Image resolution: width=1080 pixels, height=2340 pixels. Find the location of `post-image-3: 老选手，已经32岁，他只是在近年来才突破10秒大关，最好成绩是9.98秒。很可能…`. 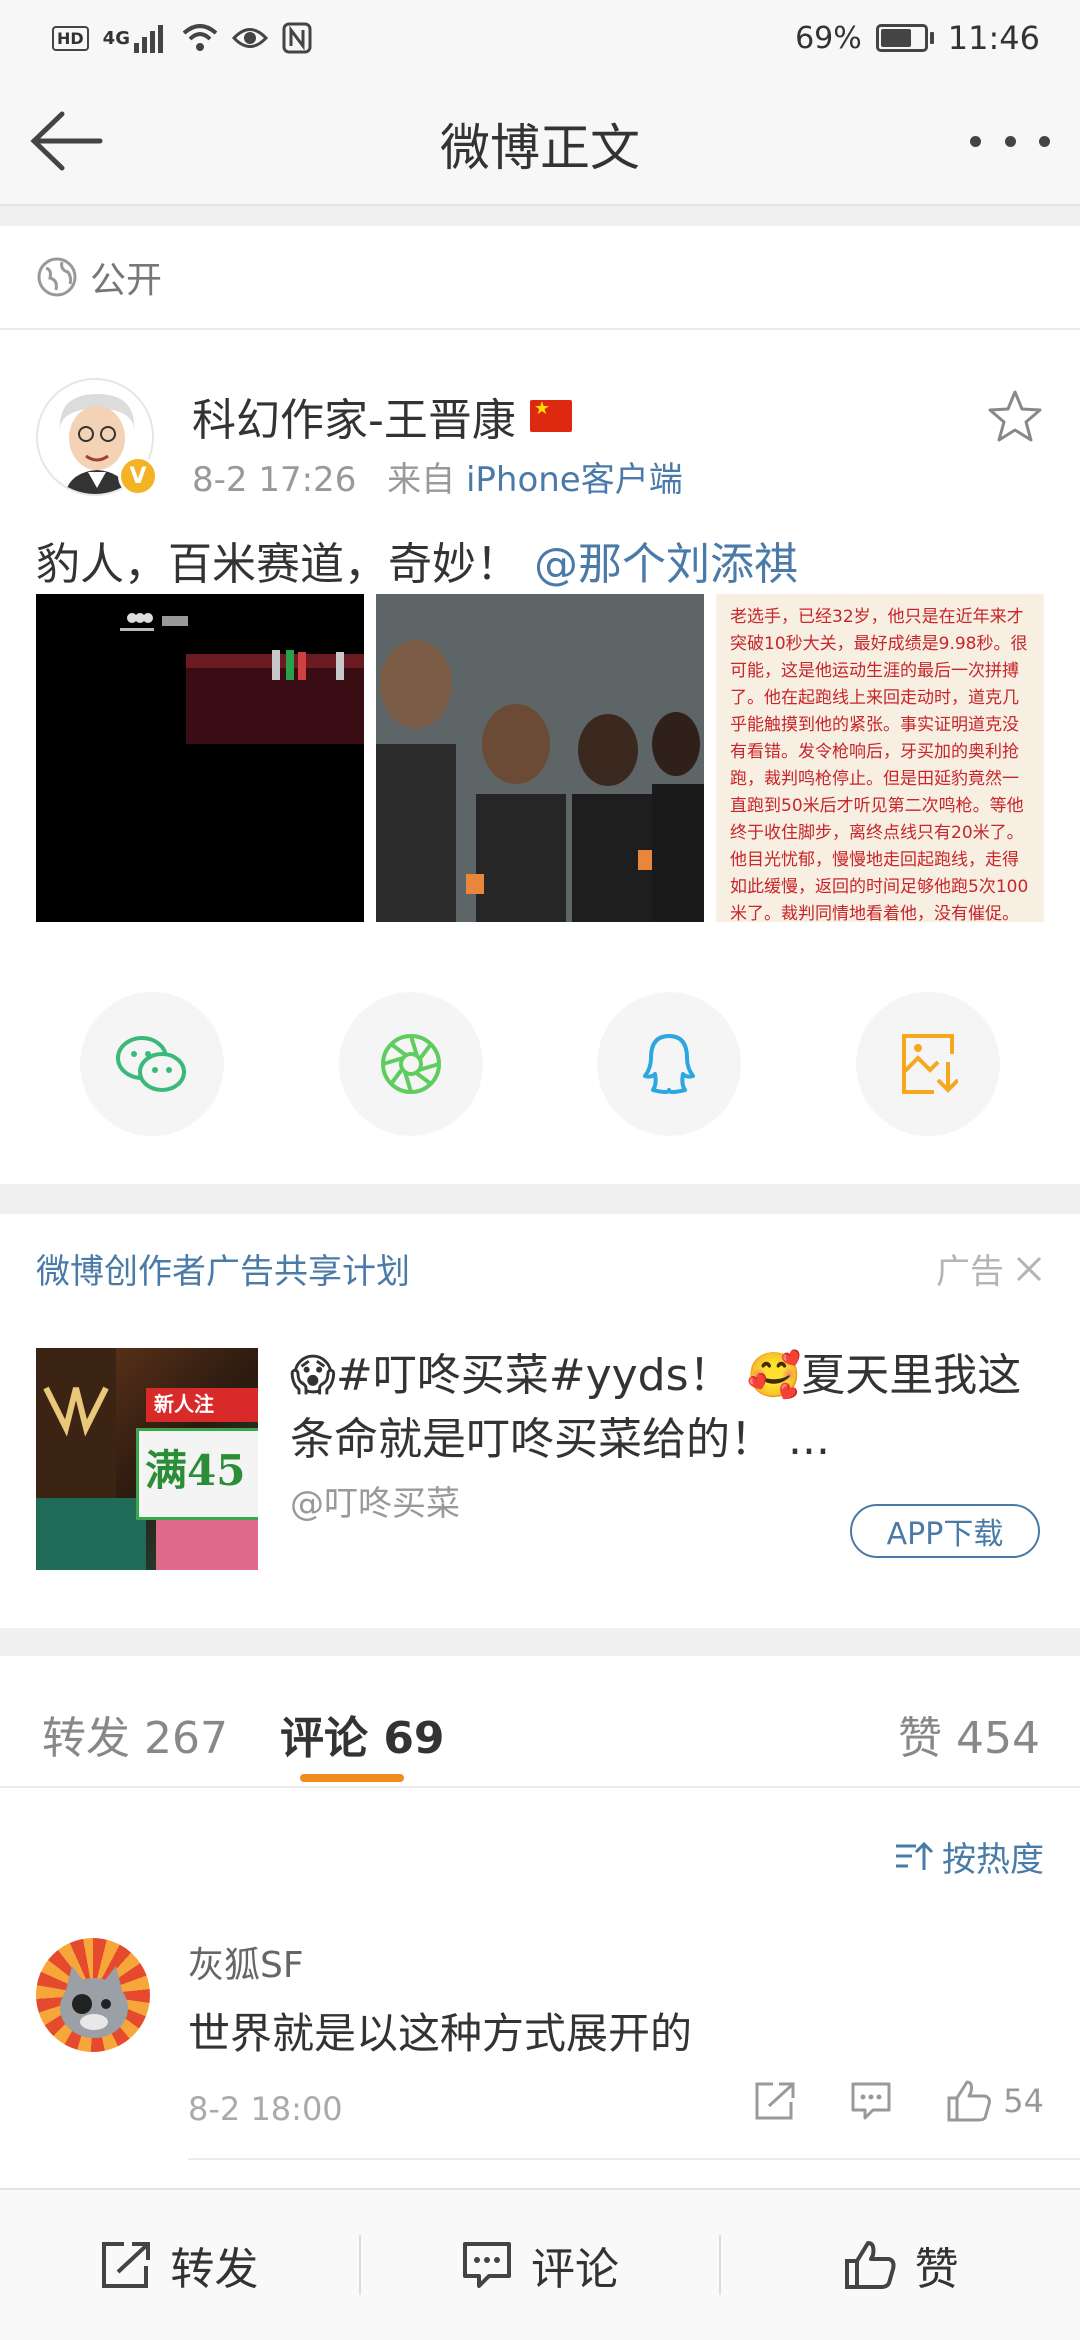

post-image-3: 老选手，已经32岁，他只是在近年来才突破10秒大关，最好成绩是9.98秒。很可能… is located at coordinates (880, 758).